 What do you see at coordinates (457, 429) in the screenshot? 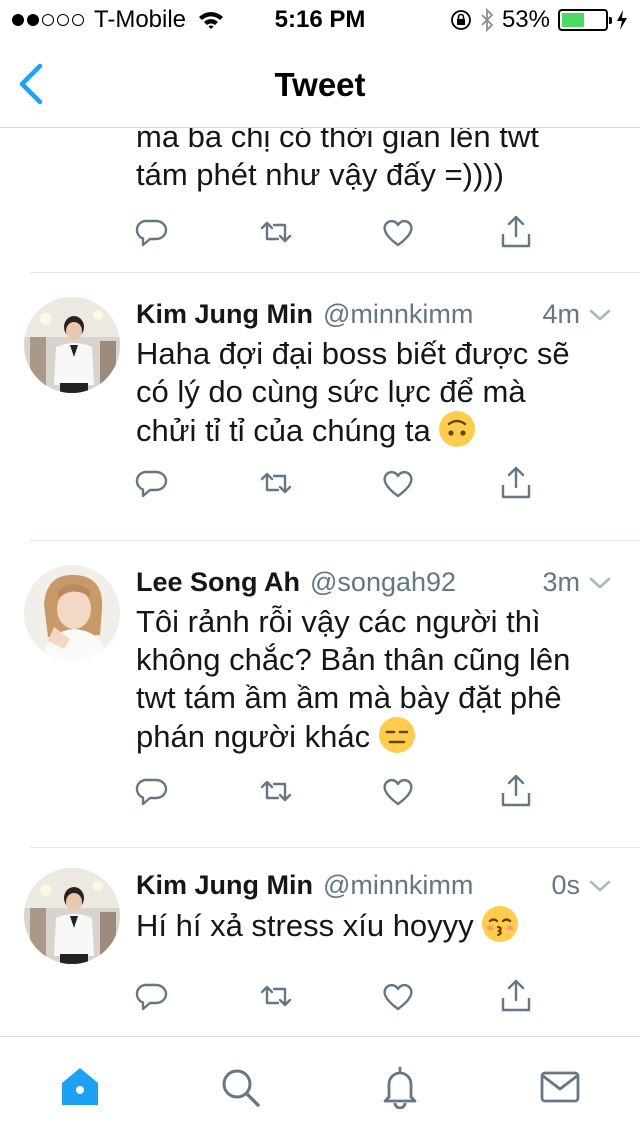
I see `upside-down-face-emoji` at bounding box center [457, 429].